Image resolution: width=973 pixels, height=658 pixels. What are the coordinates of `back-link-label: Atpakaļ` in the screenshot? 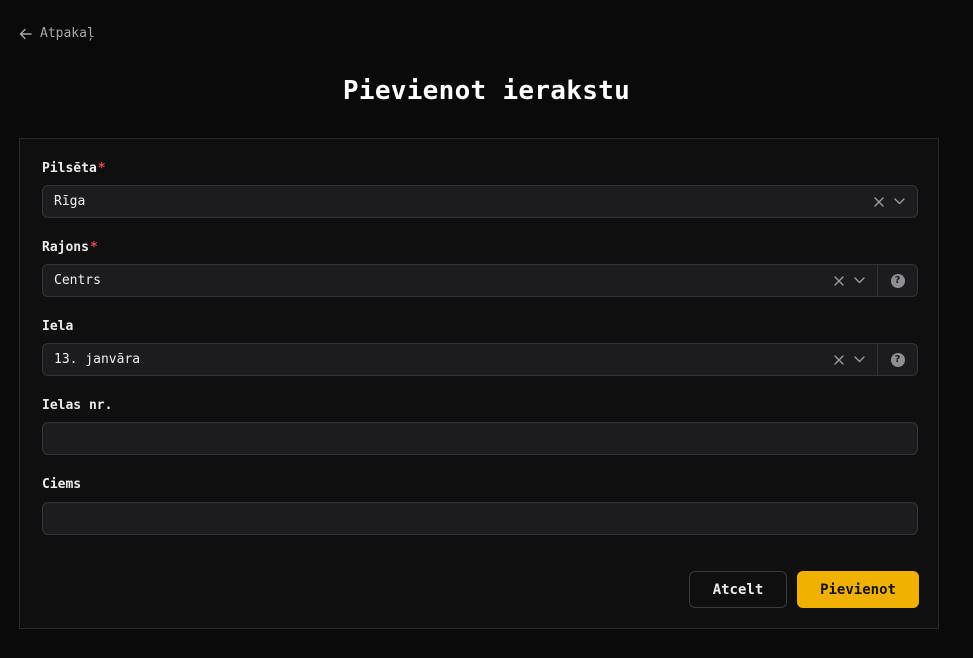 It's located at (67, 33).